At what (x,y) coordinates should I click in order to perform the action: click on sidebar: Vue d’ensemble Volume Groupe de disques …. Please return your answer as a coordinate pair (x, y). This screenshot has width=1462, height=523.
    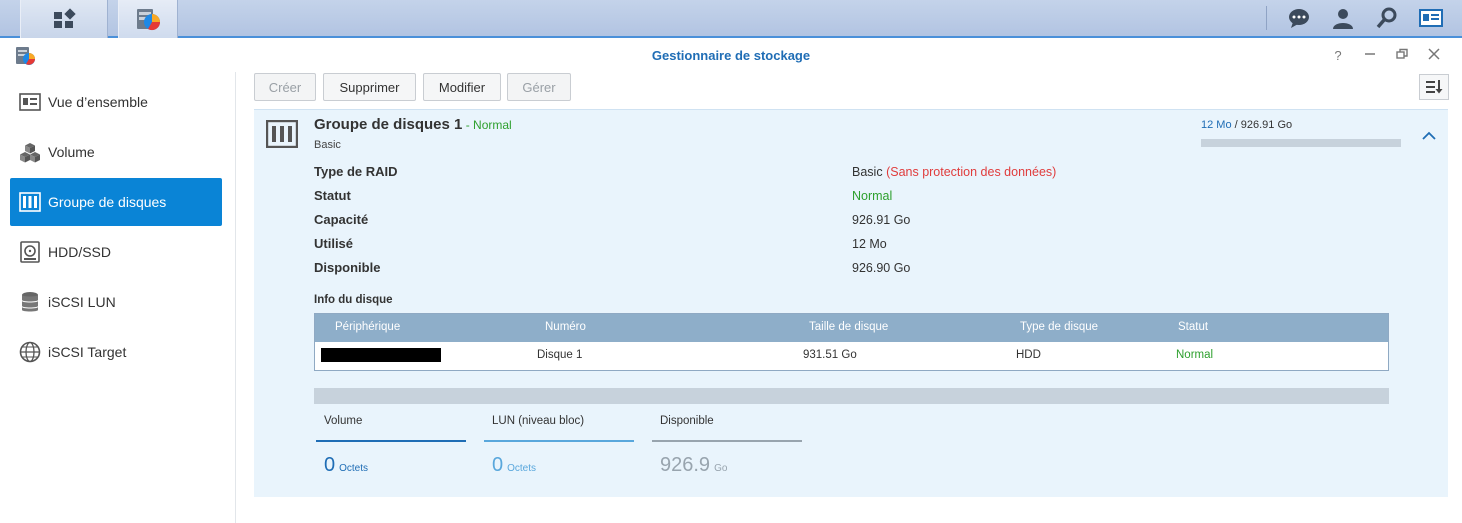
    Looking at the image, I should click on (118, 297).